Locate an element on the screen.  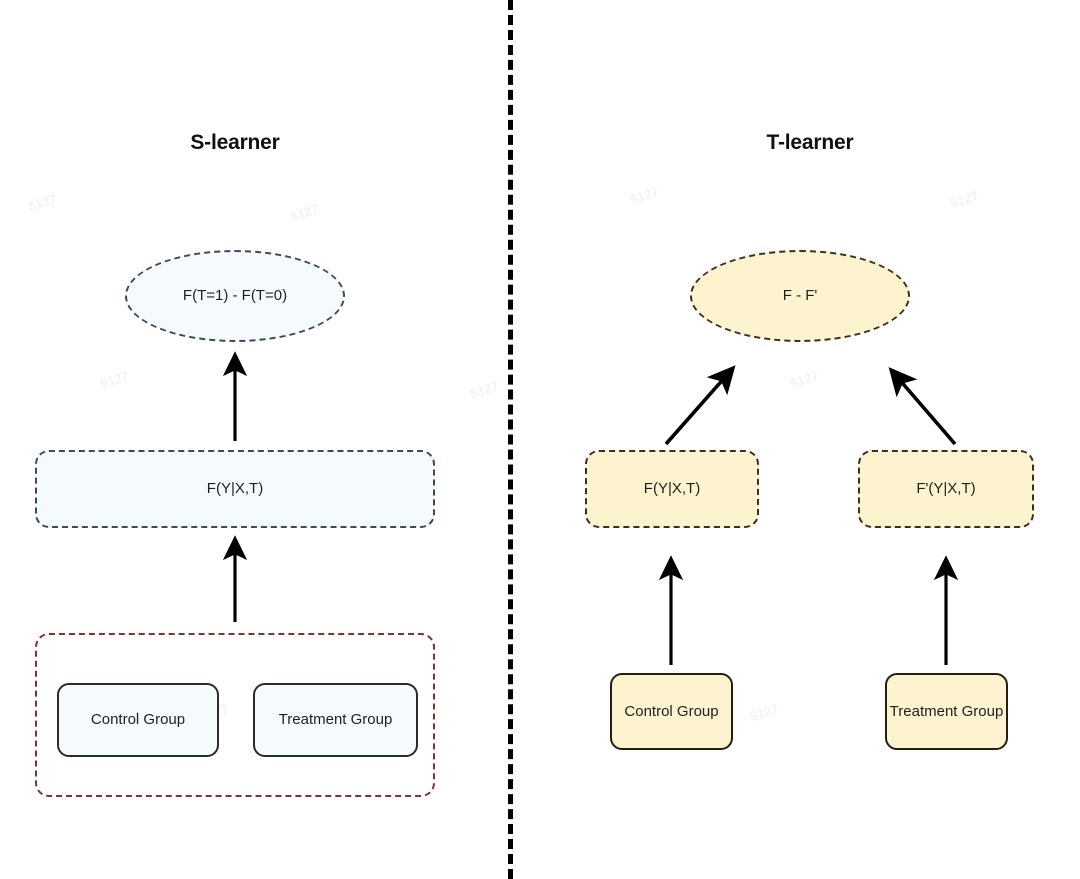
panel-divider is located at coordinates (510, 439).